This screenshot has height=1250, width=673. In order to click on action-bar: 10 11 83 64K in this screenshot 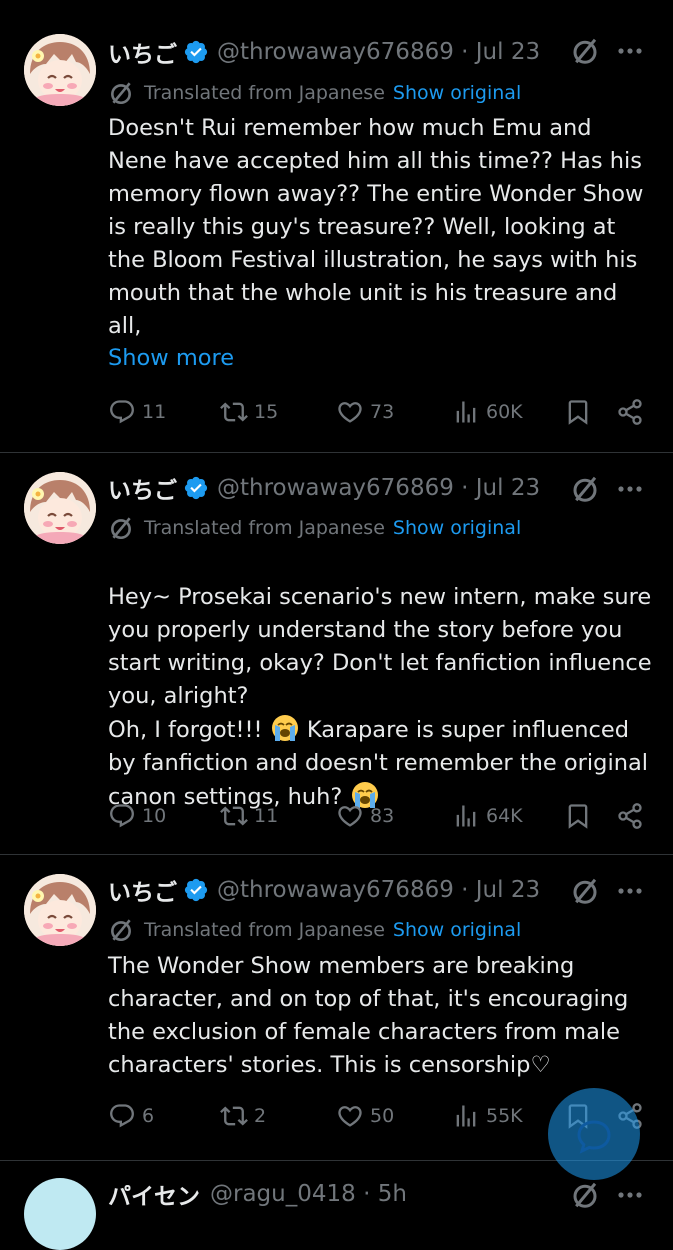, I will do `click(380, 820)`.